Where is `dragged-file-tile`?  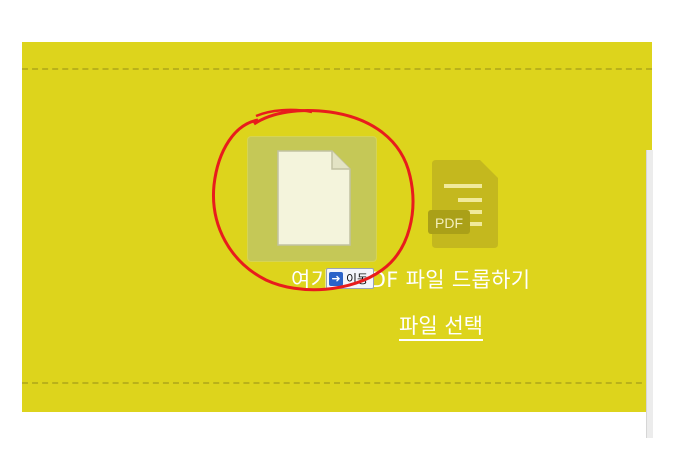
dragged-file-tile is located at coordinates (312, 199).